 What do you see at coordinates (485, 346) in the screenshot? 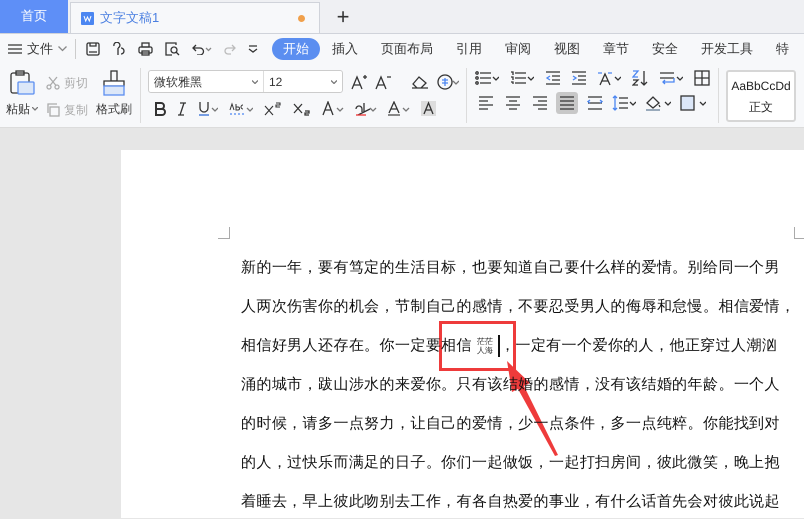
I see `combined-character: 茫茫 人海` at bounding box center [485, 346].